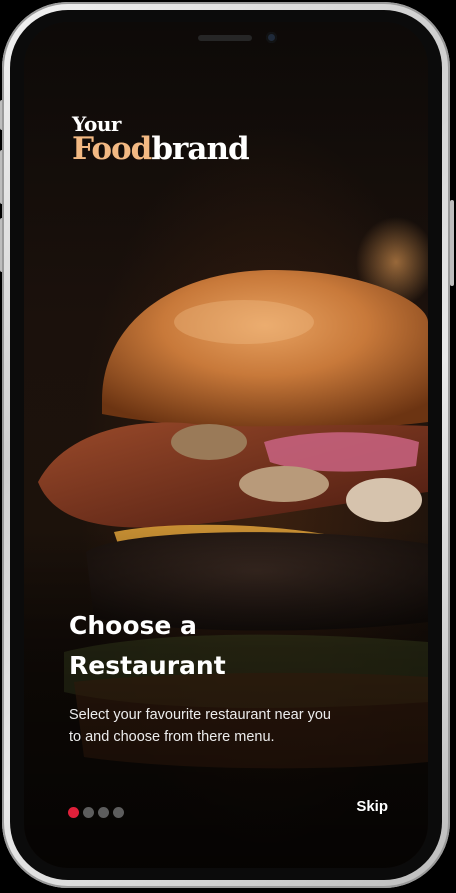 Image resolution: width=456 pixels, height=893 pixels. Describe the element at coordinates (219, 646) in the screenshot. I see `onboarding-title: Choose a Restaurant` at that location.